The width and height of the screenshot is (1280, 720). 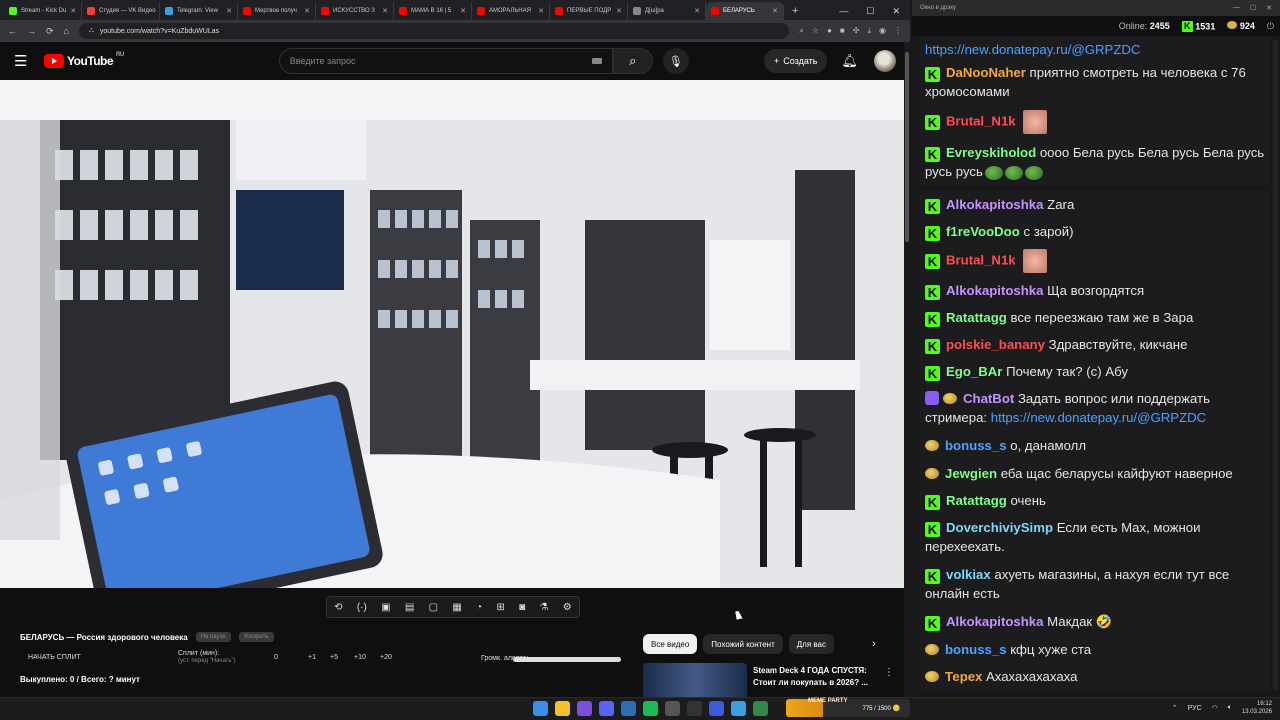 What do you see at coordinates (50, 31) in the screenshot?
I see `reload-icon: ⟳` at bounding box center [50, 31].